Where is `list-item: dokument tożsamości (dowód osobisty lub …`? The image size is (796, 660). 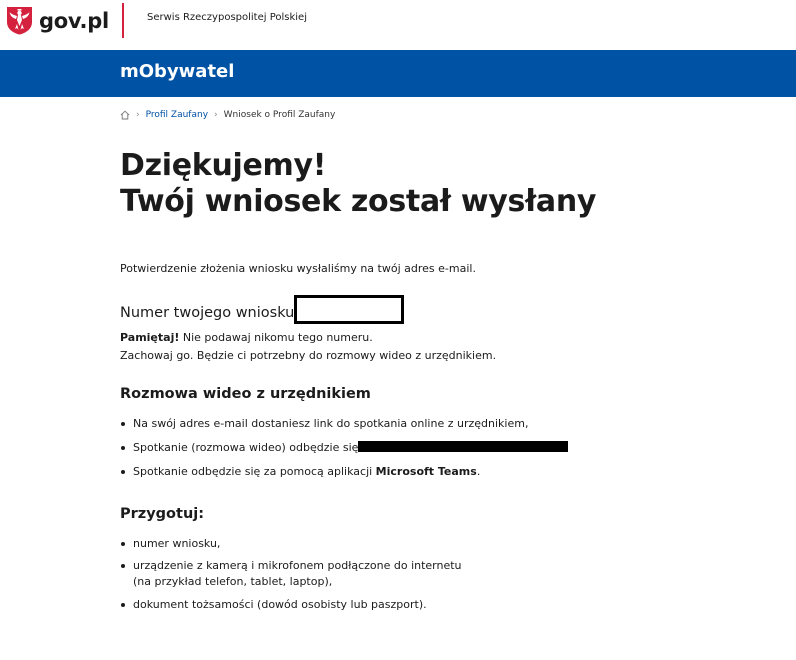
list-item: dokument tożsamości (dowód osobisty lub … is located at coordinates (291, 605).